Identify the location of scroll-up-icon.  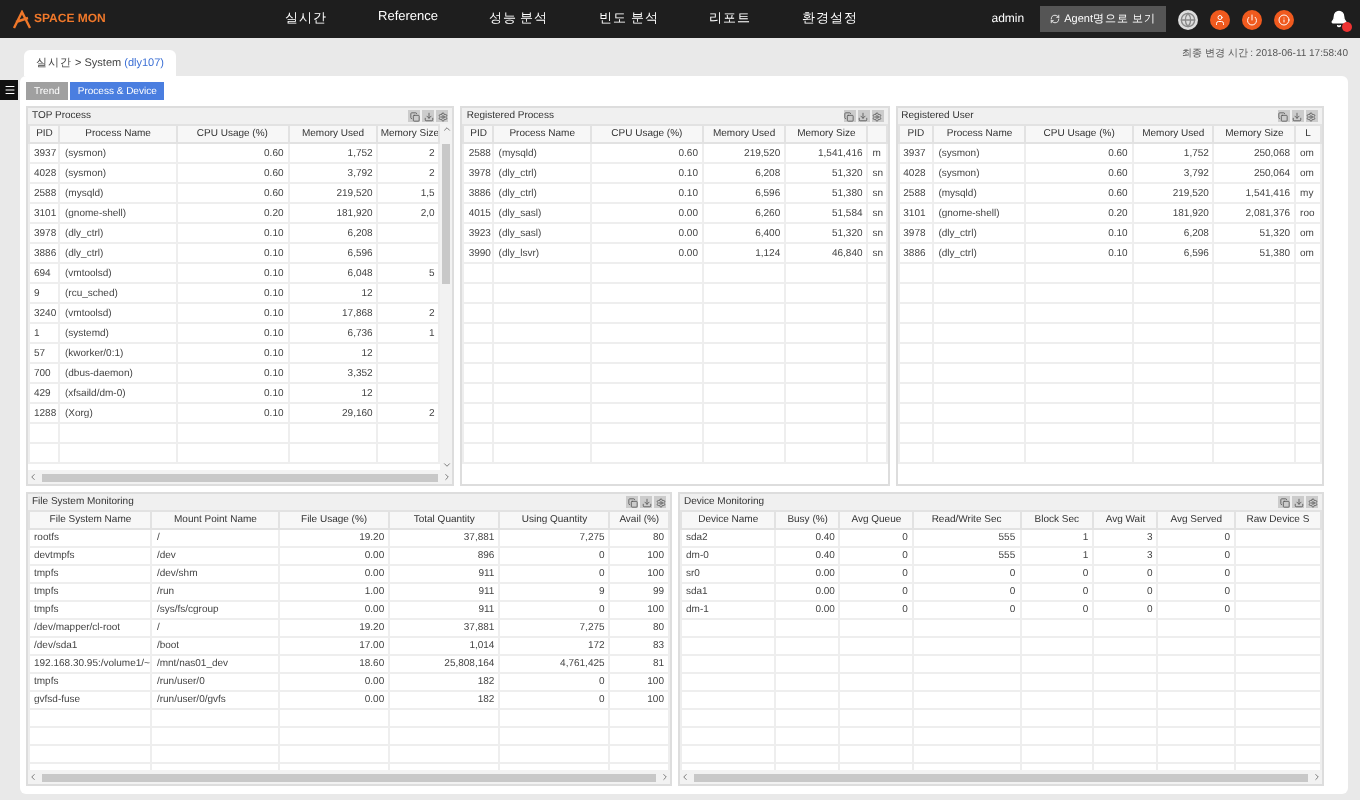
(446, 129).